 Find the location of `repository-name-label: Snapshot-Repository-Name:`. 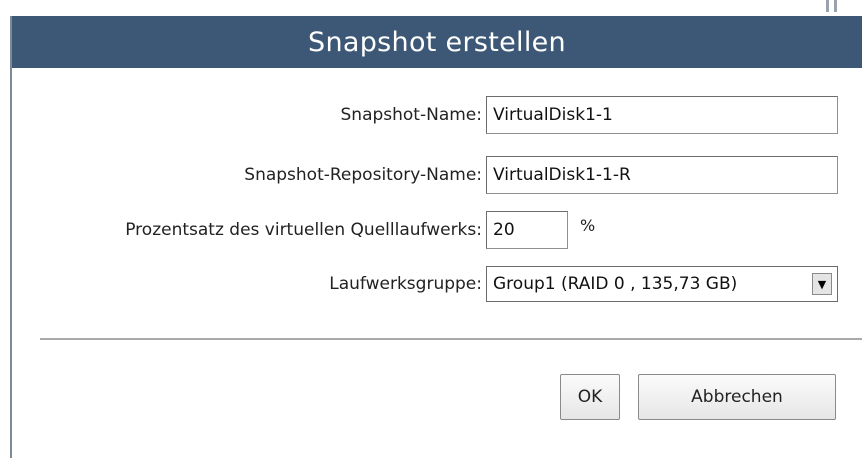

repository-name-label: Snapshot-Repository-Name: is located at coordinates (363, 175).